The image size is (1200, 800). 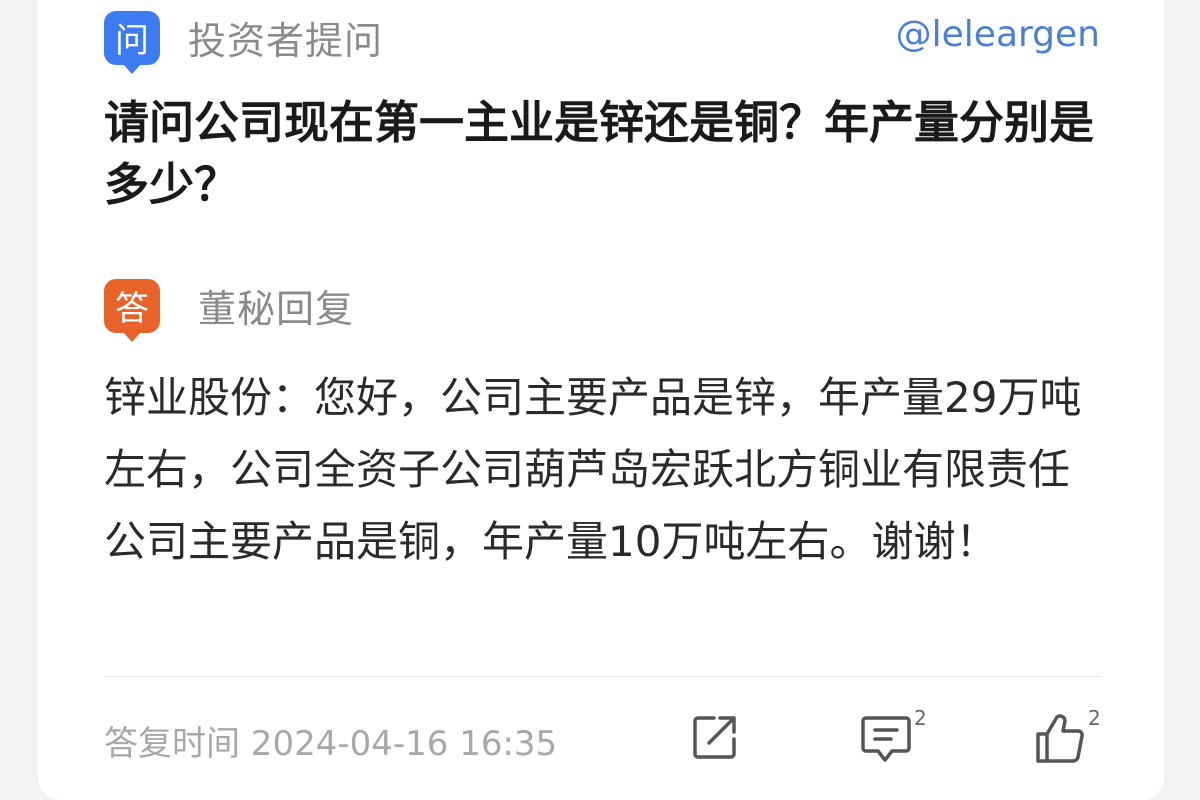 I want to click on like-button: 2, so click(x=1067, y=736).